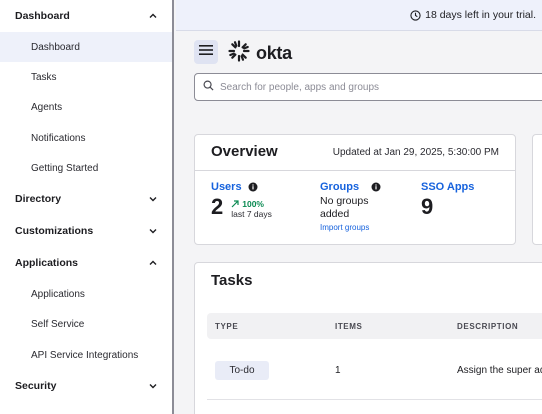 This screenshot has width=542, height=414. What do you see at coordinates (38, 199) in the screenshot?
I see `sidebar-section-label: Directory` at bounding box center [38, 199].